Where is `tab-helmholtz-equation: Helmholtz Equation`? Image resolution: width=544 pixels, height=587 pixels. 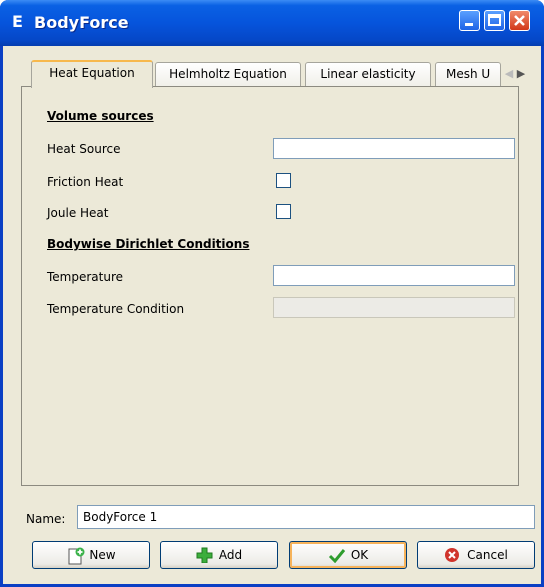
tab-helmholtz-equation: Helmholtz Equation is located at coordinates (228, 74).